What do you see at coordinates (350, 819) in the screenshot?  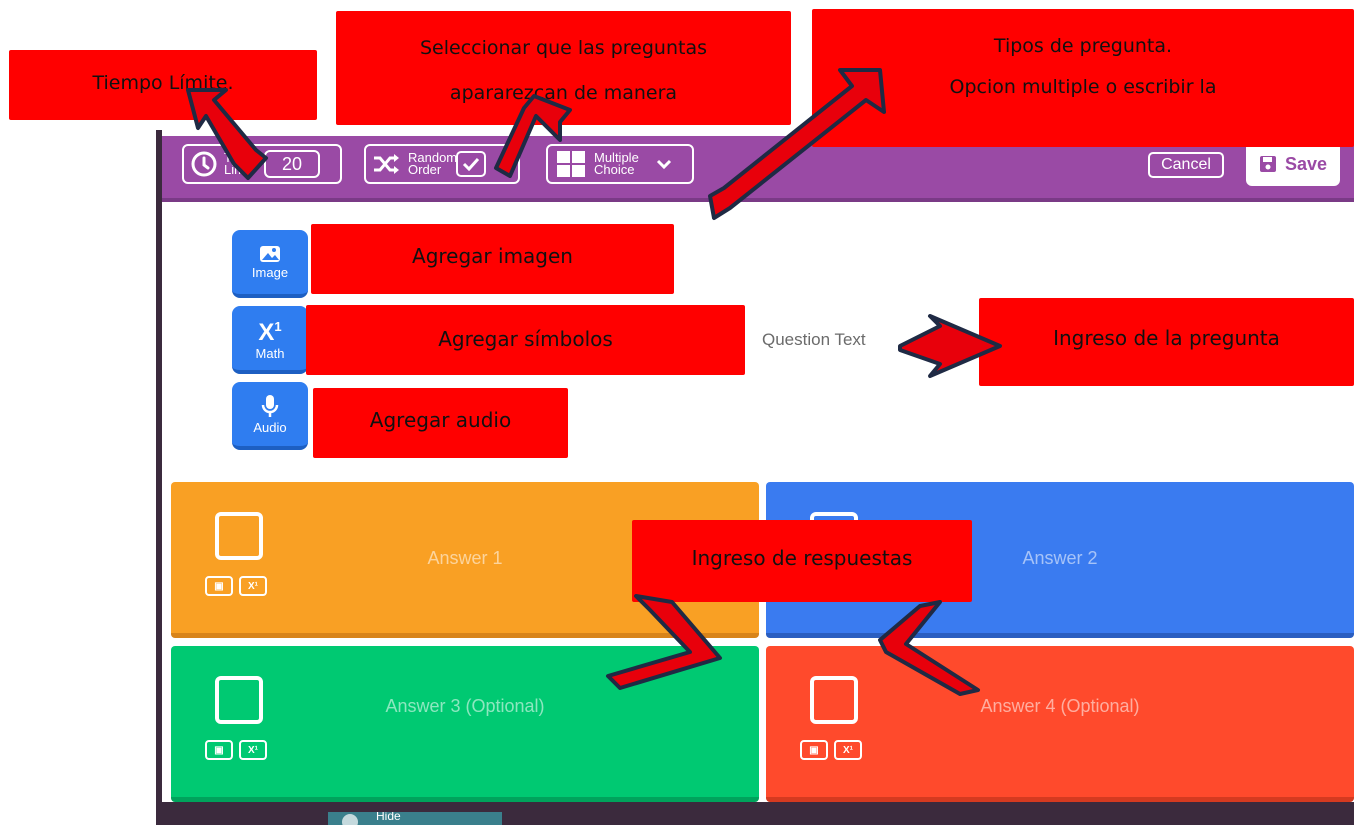 I see `hide-icon` at bounding box center [350, 819].